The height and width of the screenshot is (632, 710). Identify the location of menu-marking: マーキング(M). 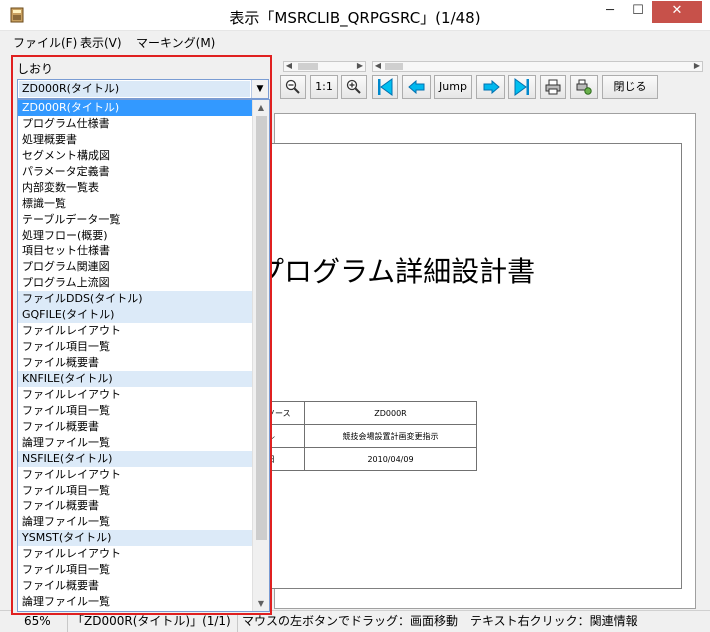
(175, 42).